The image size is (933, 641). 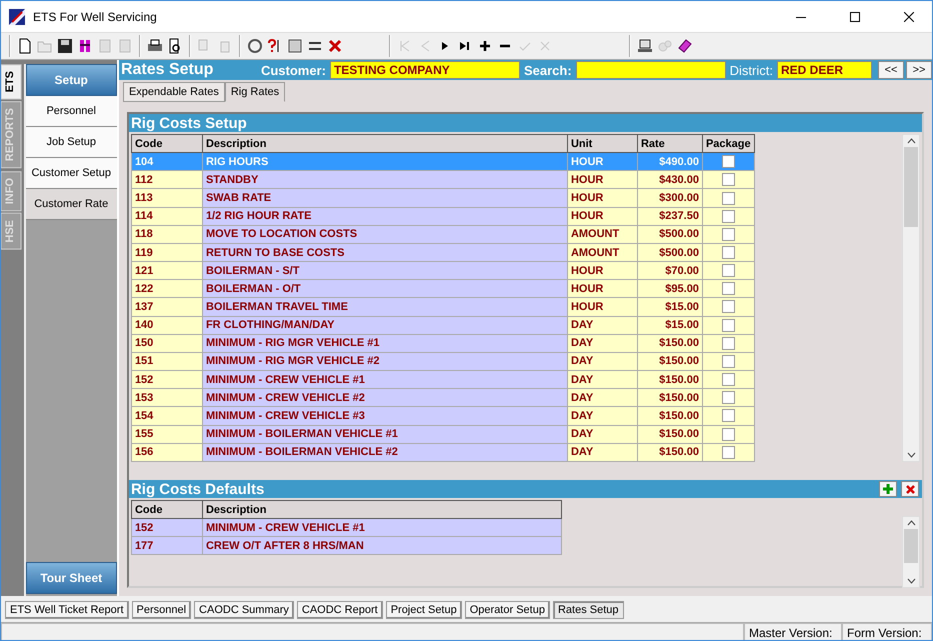 What do you see at coordinates (442, 379) in the screenshot?
I see `table-row: 152 MINIMUM - CREW VEHICLE #1 DAY $150.00` at bounding box center [442, 379].